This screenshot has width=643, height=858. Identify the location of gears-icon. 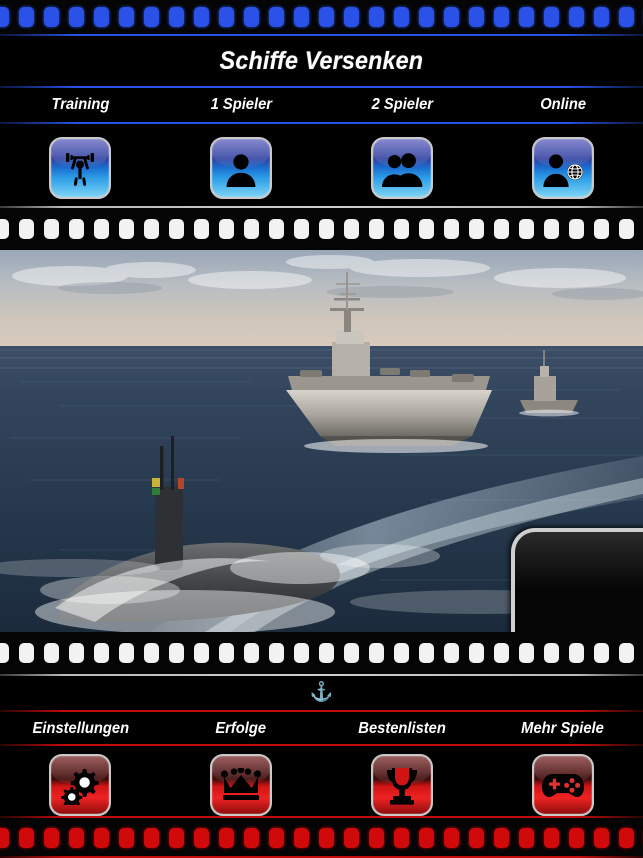
(80, 785).